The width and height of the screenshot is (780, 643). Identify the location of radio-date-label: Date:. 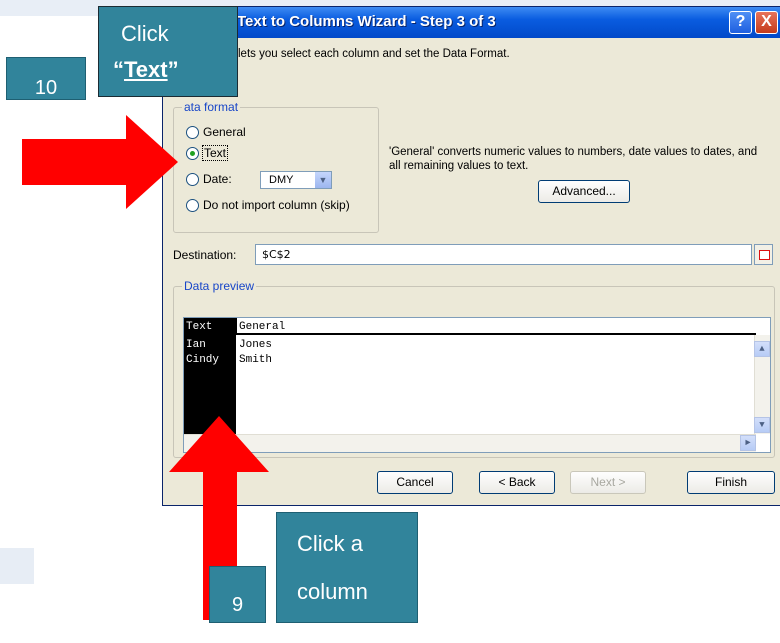
(217, 179).